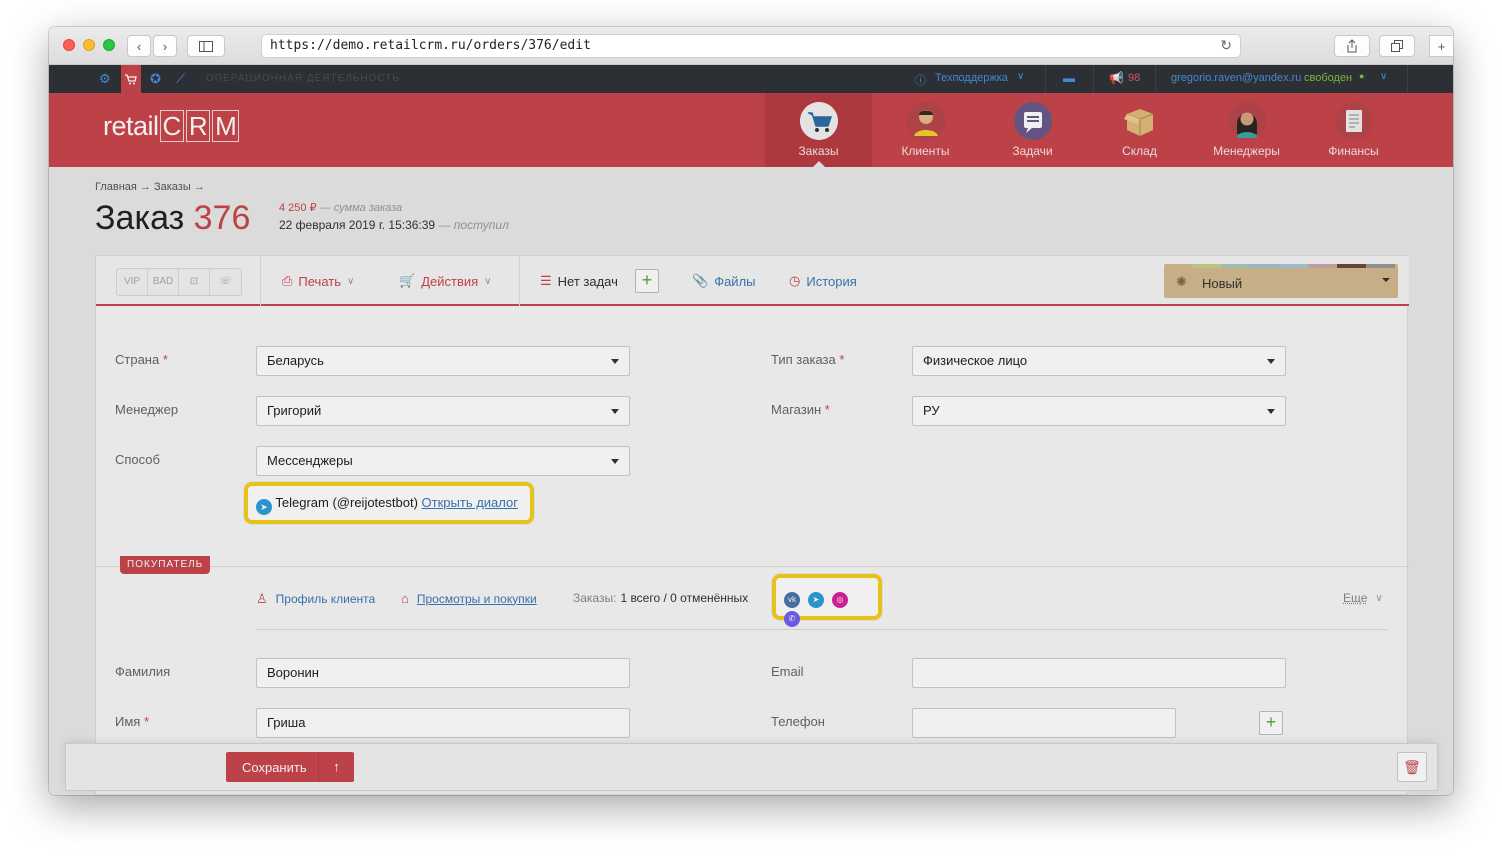  What do you see at coordinates (163, 282) in the screenshot?
I see `bad-tag-button: BAD` at bounding box center [163, 282].